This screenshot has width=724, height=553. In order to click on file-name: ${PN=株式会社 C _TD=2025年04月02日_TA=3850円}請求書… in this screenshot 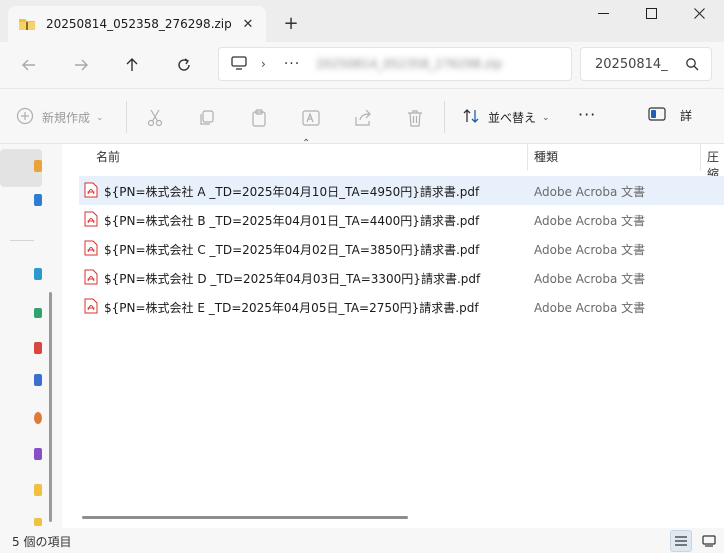, I will do `click(292, 250)`.